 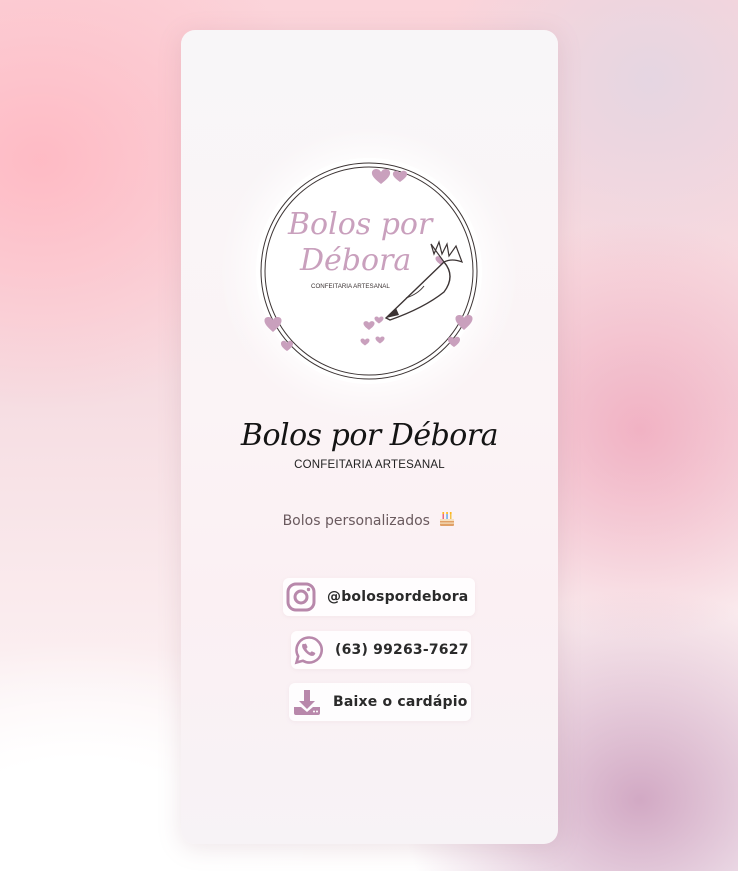 I want to click on tagline: Bolos personalizados, so click(x=369, y=520).